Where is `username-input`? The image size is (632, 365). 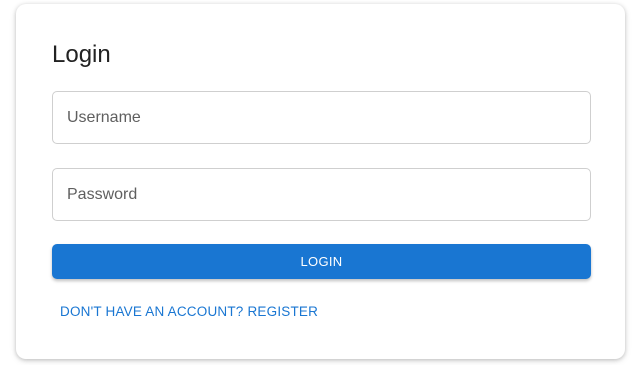 username-input is located at coordinates (321, 117).